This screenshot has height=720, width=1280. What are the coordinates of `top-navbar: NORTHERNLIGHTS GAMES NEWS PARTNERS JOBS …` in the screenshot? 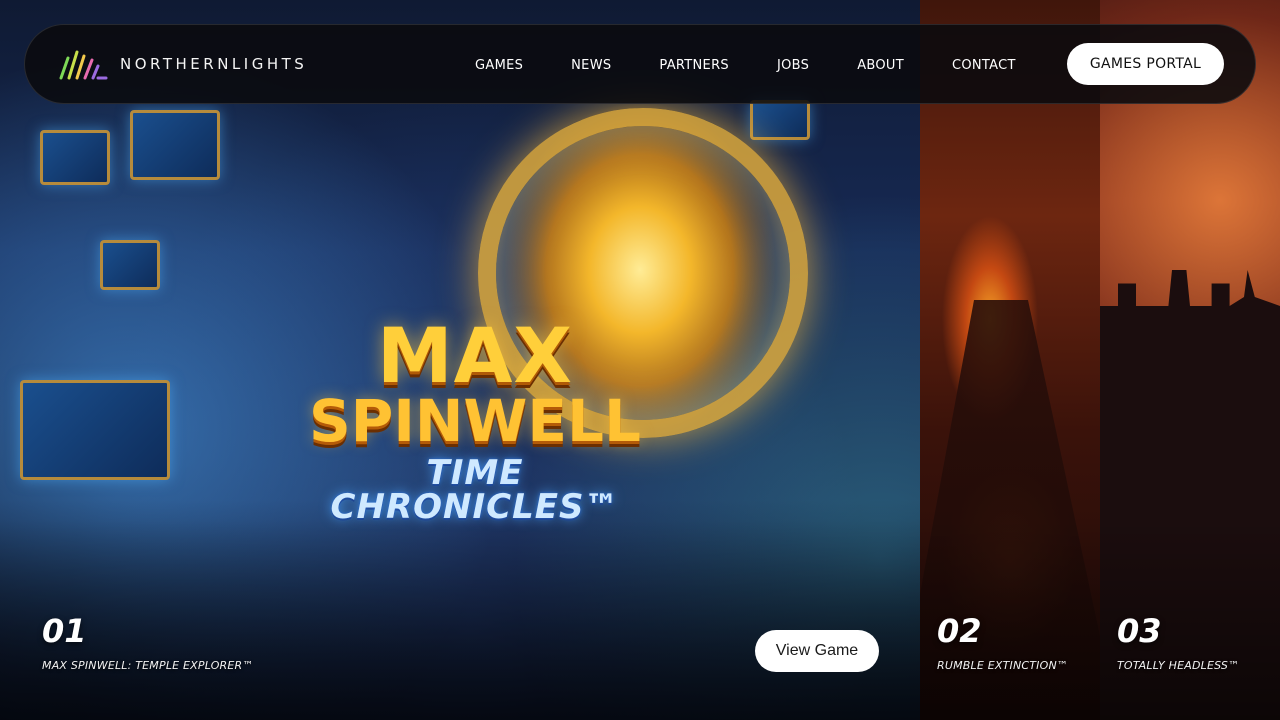 It's located at (640, 64).